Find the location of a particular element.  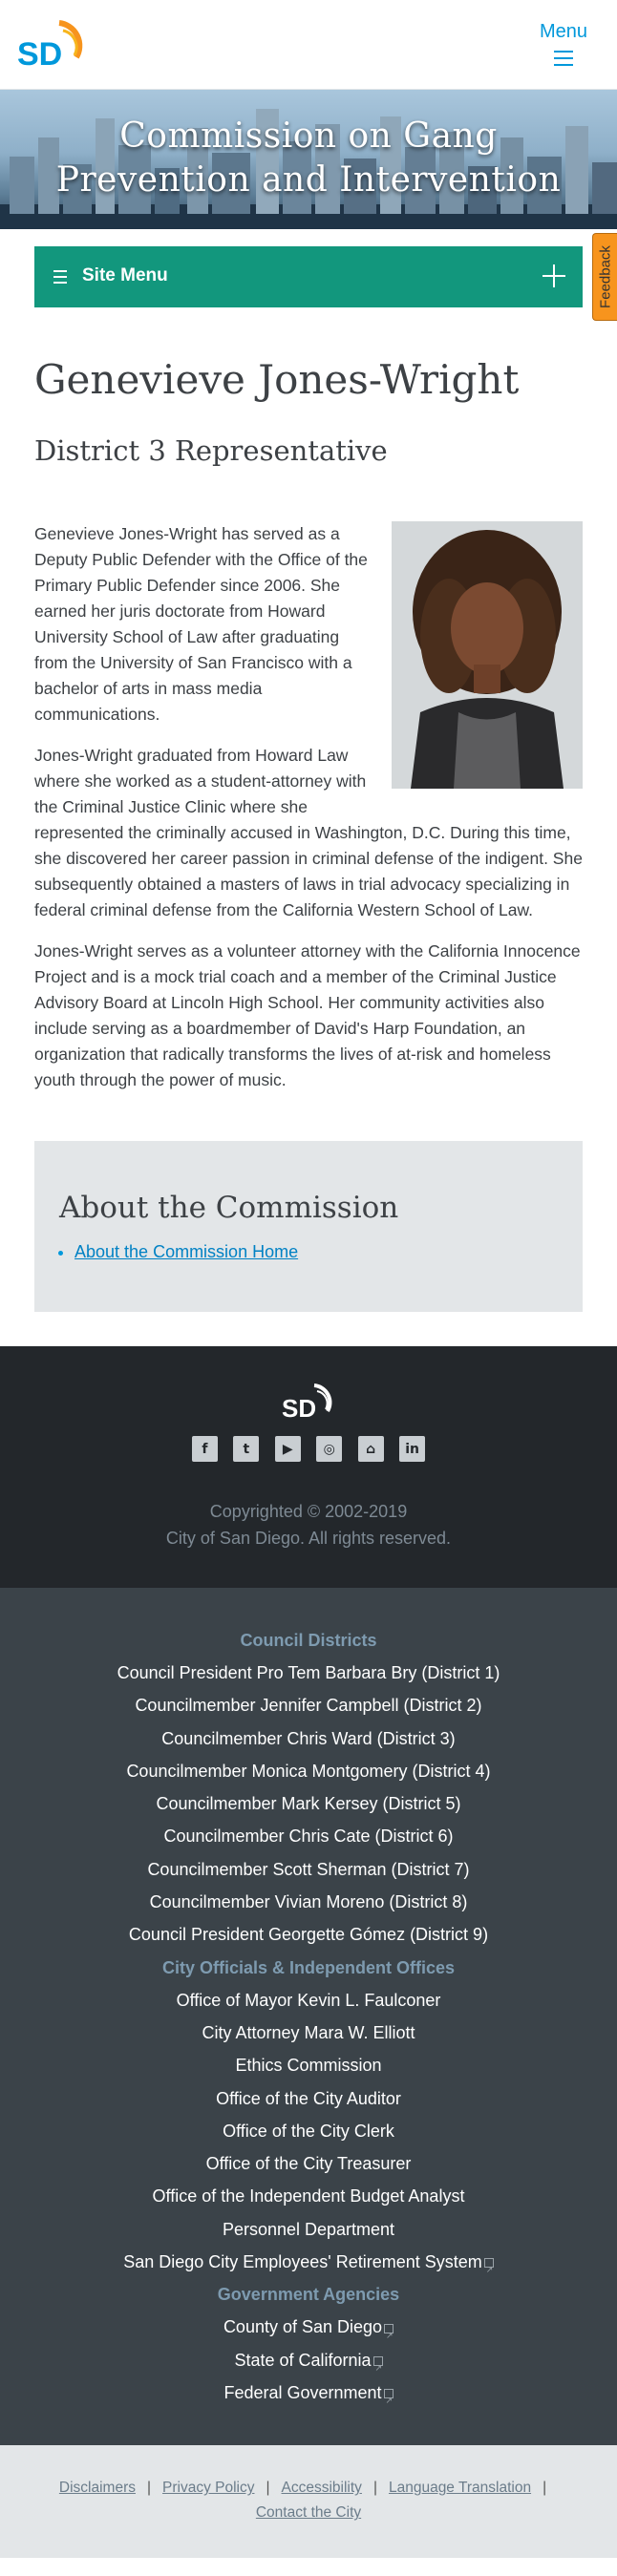

feedback-label: Feedback is located at coordinates (605, 276).